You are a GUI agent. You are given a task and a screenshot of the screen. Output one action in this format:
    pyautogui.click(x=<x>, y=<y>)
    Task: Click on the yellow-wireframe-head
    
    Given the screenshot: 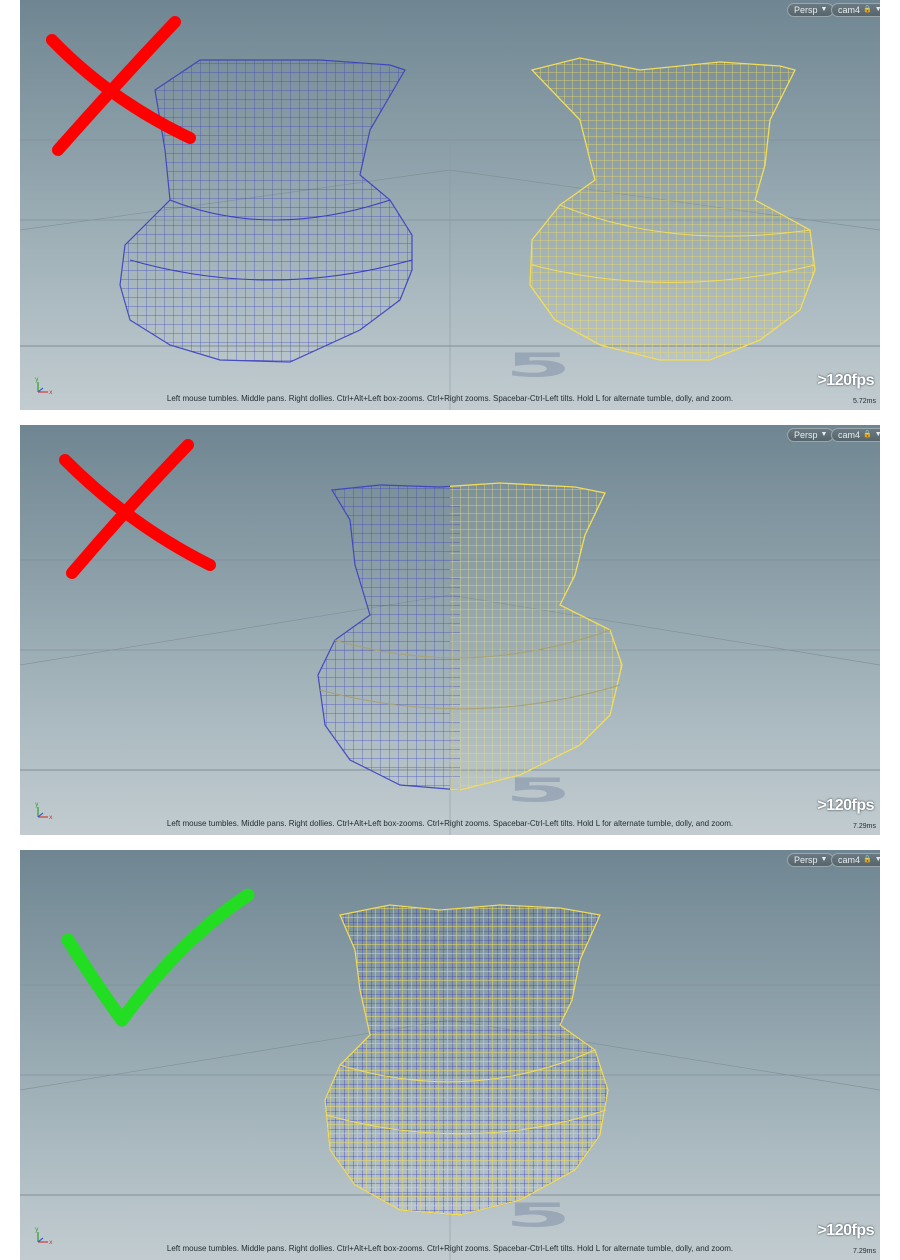 What is the action you would take?
    pyautogui.click(x=672, y=209)
    